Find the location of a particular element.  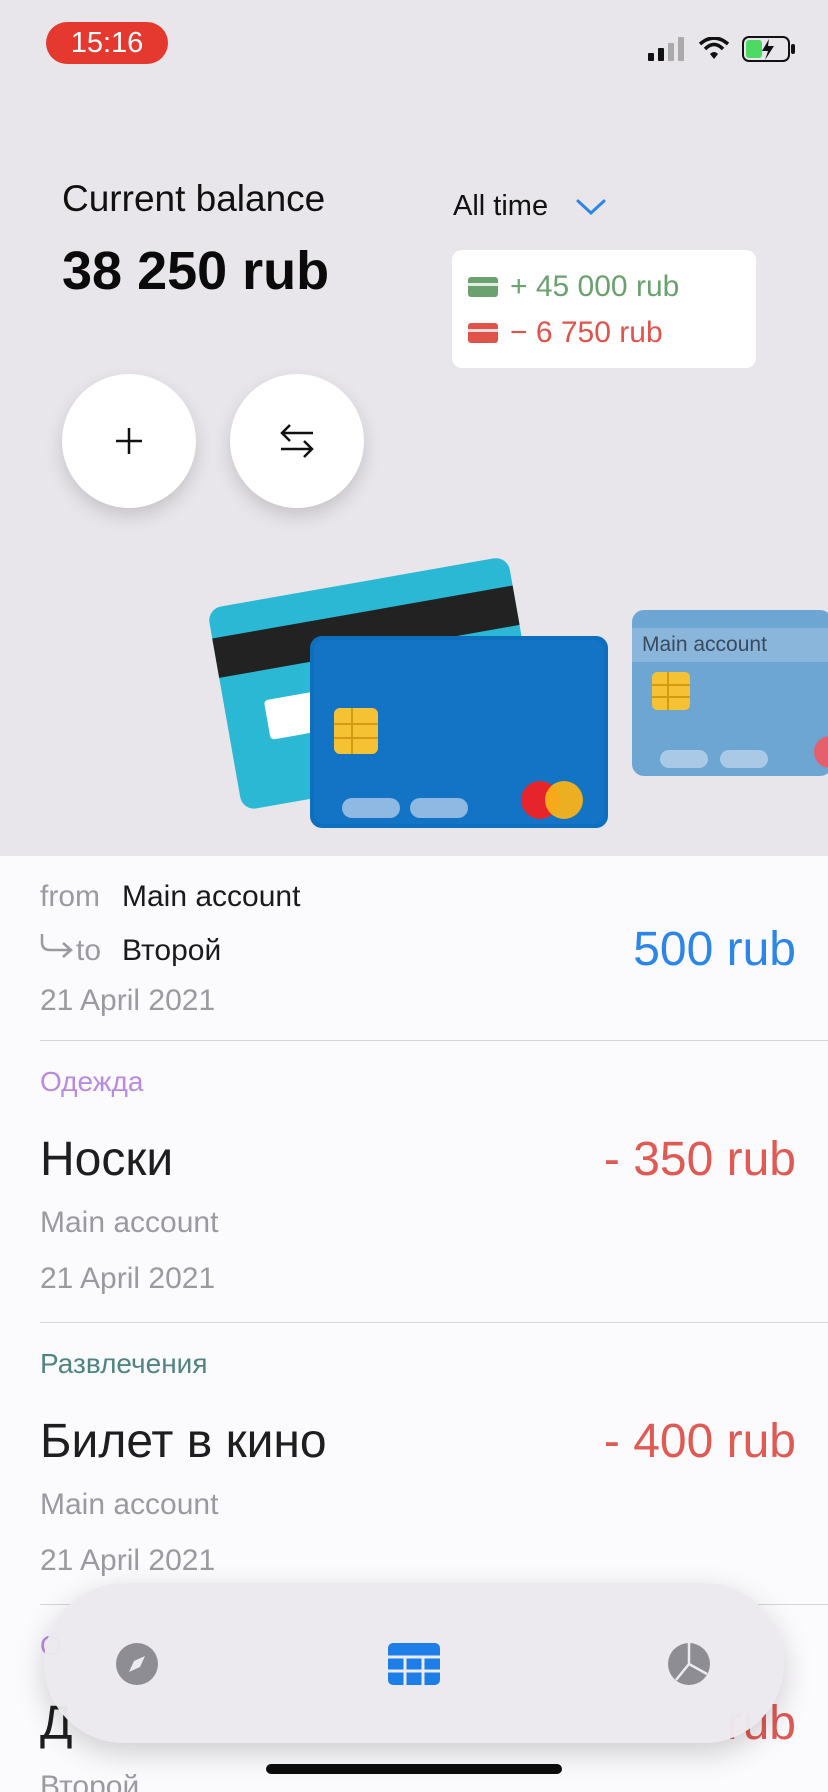

transaction-amount: - 400 rub is located at coordinates (699, 1441).